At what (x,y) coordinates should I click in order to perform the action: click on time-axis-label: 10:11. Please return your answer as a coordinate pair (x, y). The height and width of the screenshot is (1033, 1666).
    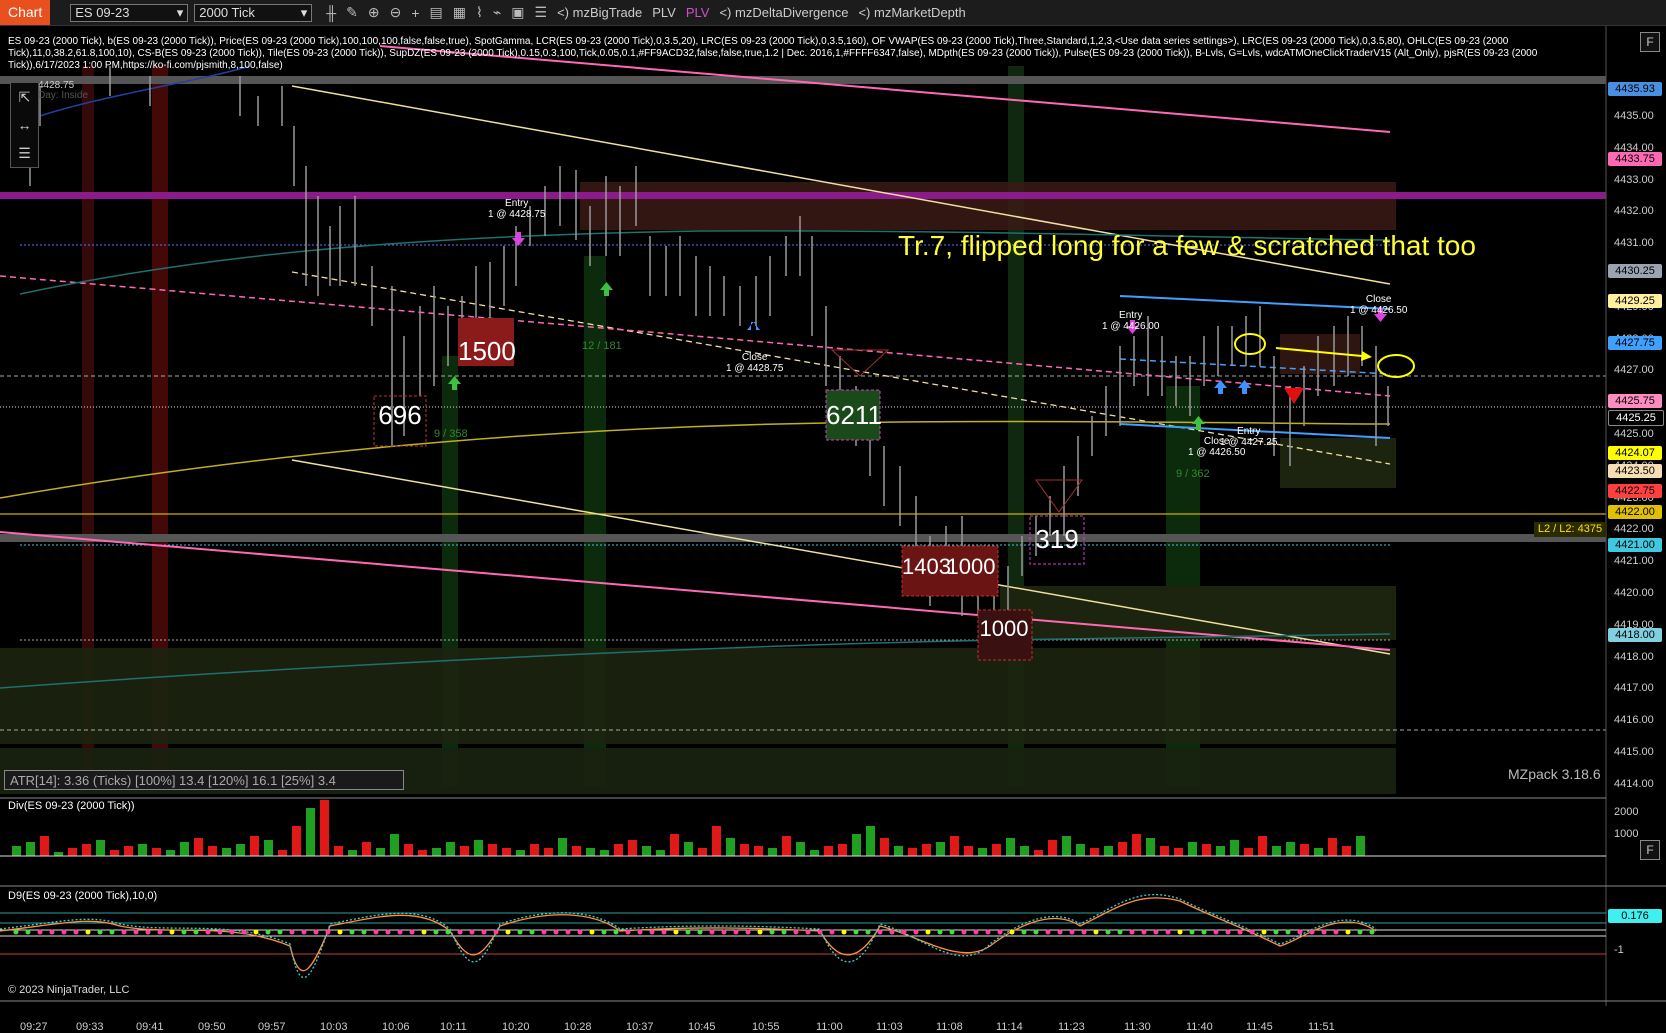
    Looking at the image, I should click on (453, 1027).